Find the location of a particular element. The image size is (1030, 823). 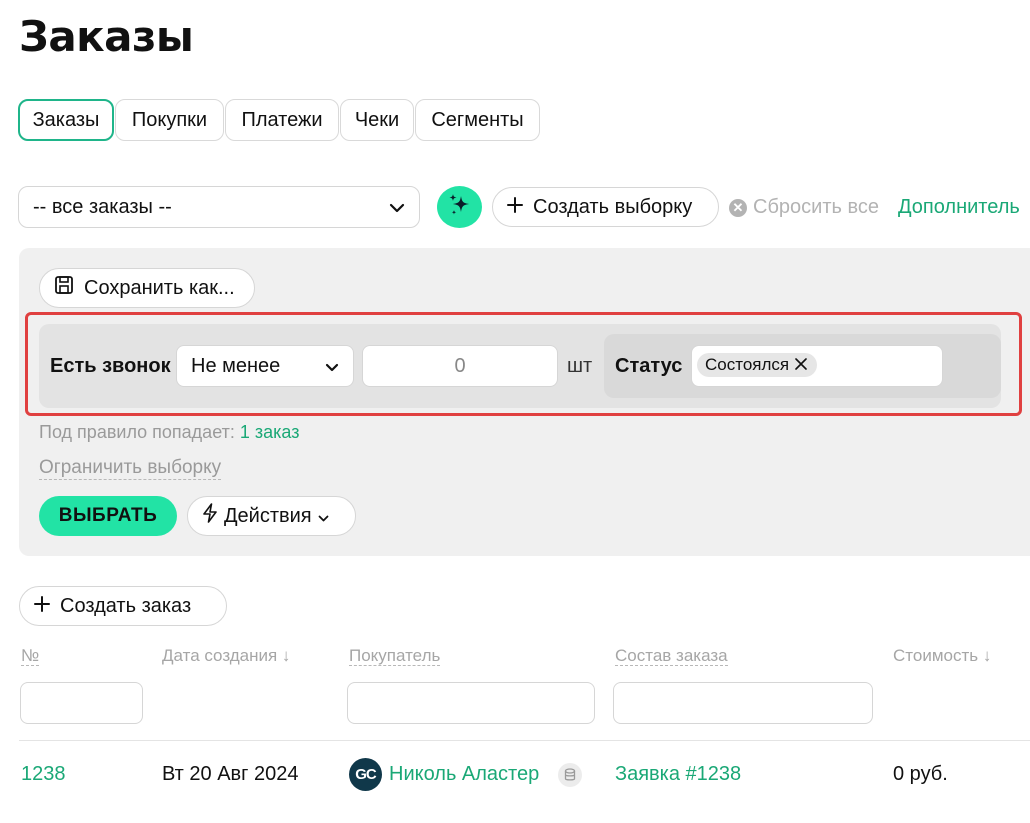

floppy-disk-icon is located at coordinates (64, 288).